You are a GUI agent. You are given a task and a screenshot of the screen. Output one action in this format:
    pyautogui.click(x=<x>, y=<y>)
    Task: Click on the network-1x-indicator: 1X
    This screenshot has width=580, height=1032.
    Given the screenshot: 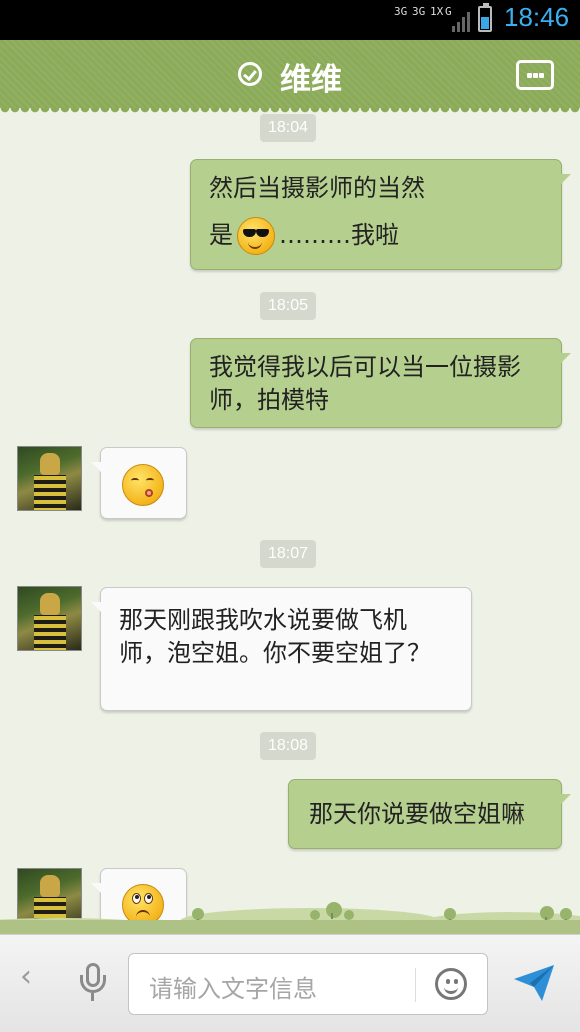 What is the action you would take?
    pyautogui.click(x=437, y=11)
    